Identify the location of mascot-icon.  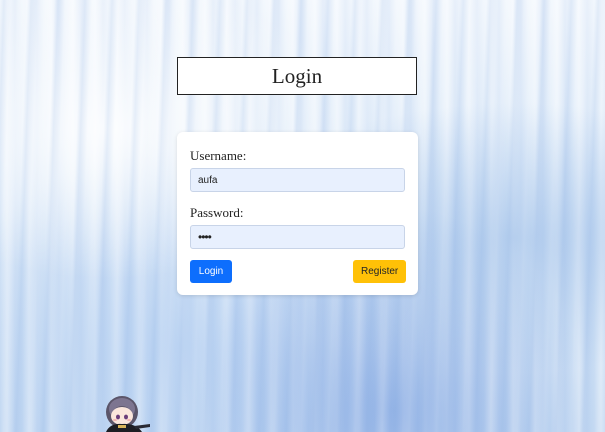
(128, 414).